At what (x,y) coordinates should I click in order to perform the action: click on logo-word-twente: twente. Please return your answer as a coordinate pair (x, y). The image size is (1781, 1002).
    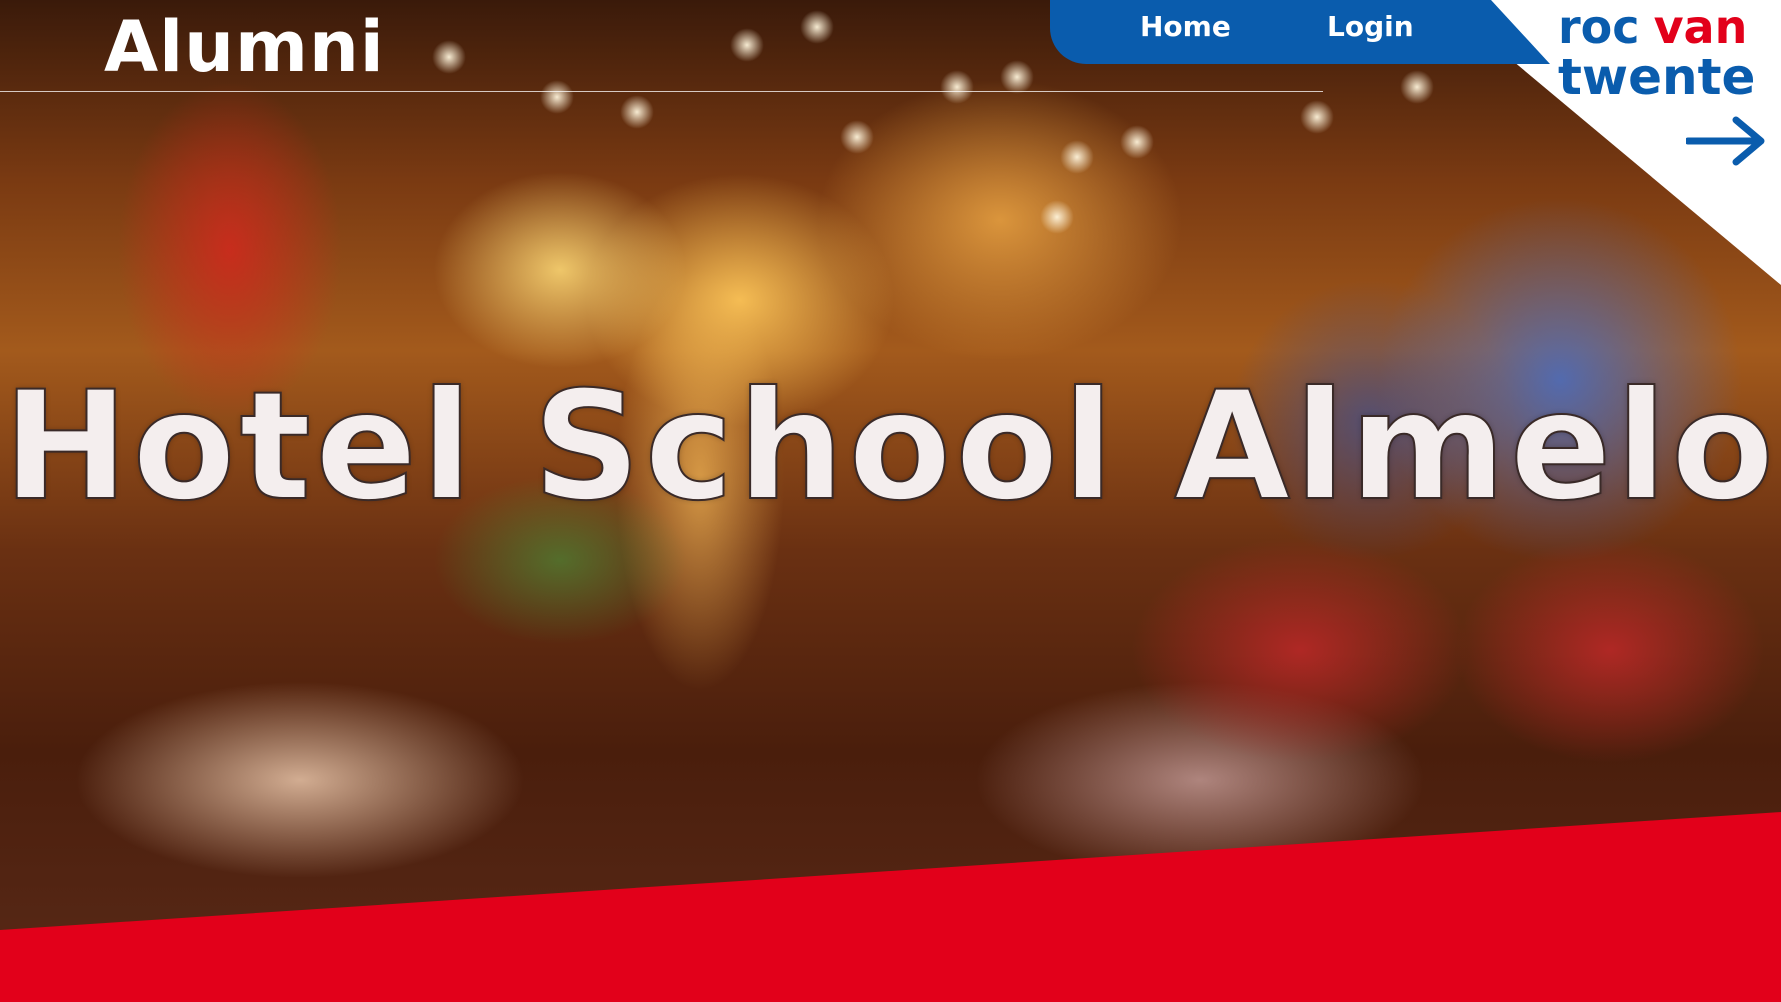
    Looking at the image, I should click on (1657, 77).